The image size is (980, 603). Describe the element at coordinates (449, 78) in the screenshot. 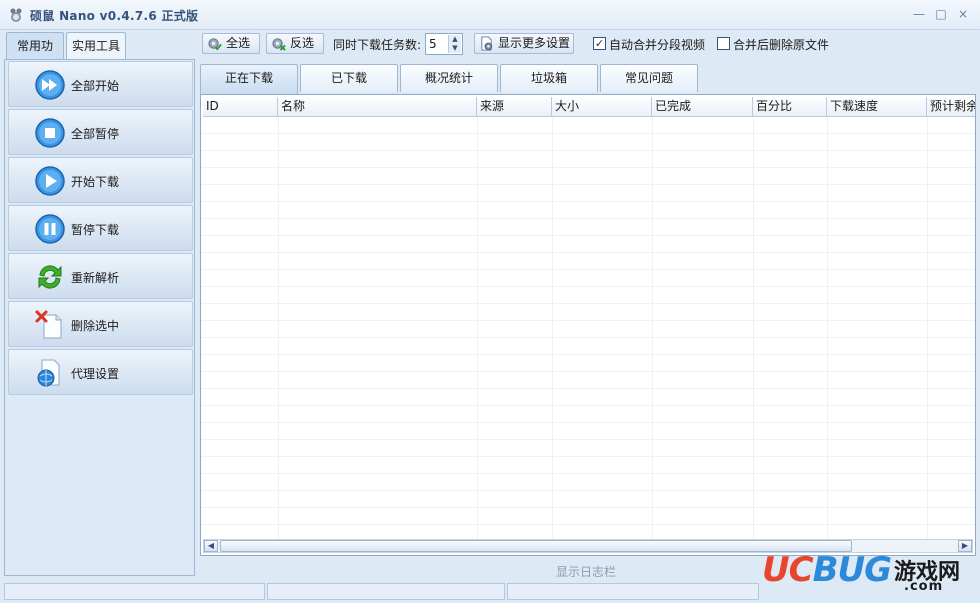

I see `tab-statistics: 概况统计` at that location.